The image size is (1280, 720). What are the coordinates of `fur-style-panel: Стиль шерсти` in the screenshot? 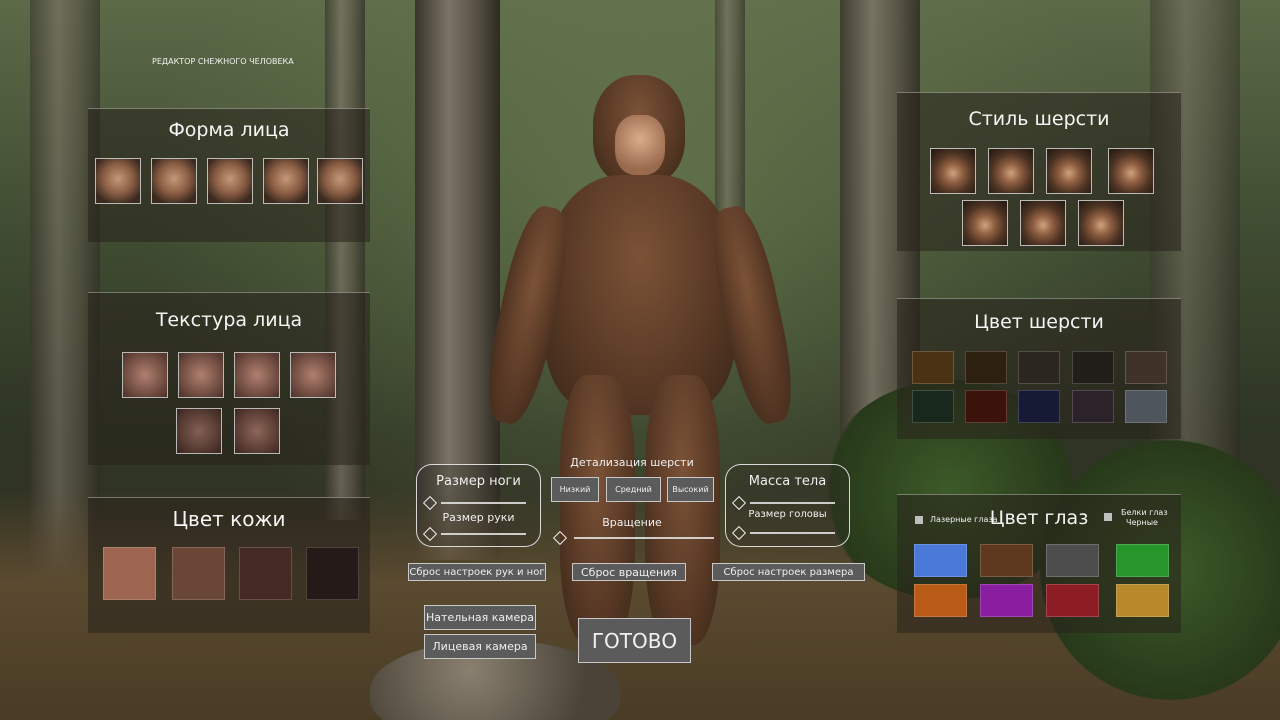 It's located at (1039, 171).